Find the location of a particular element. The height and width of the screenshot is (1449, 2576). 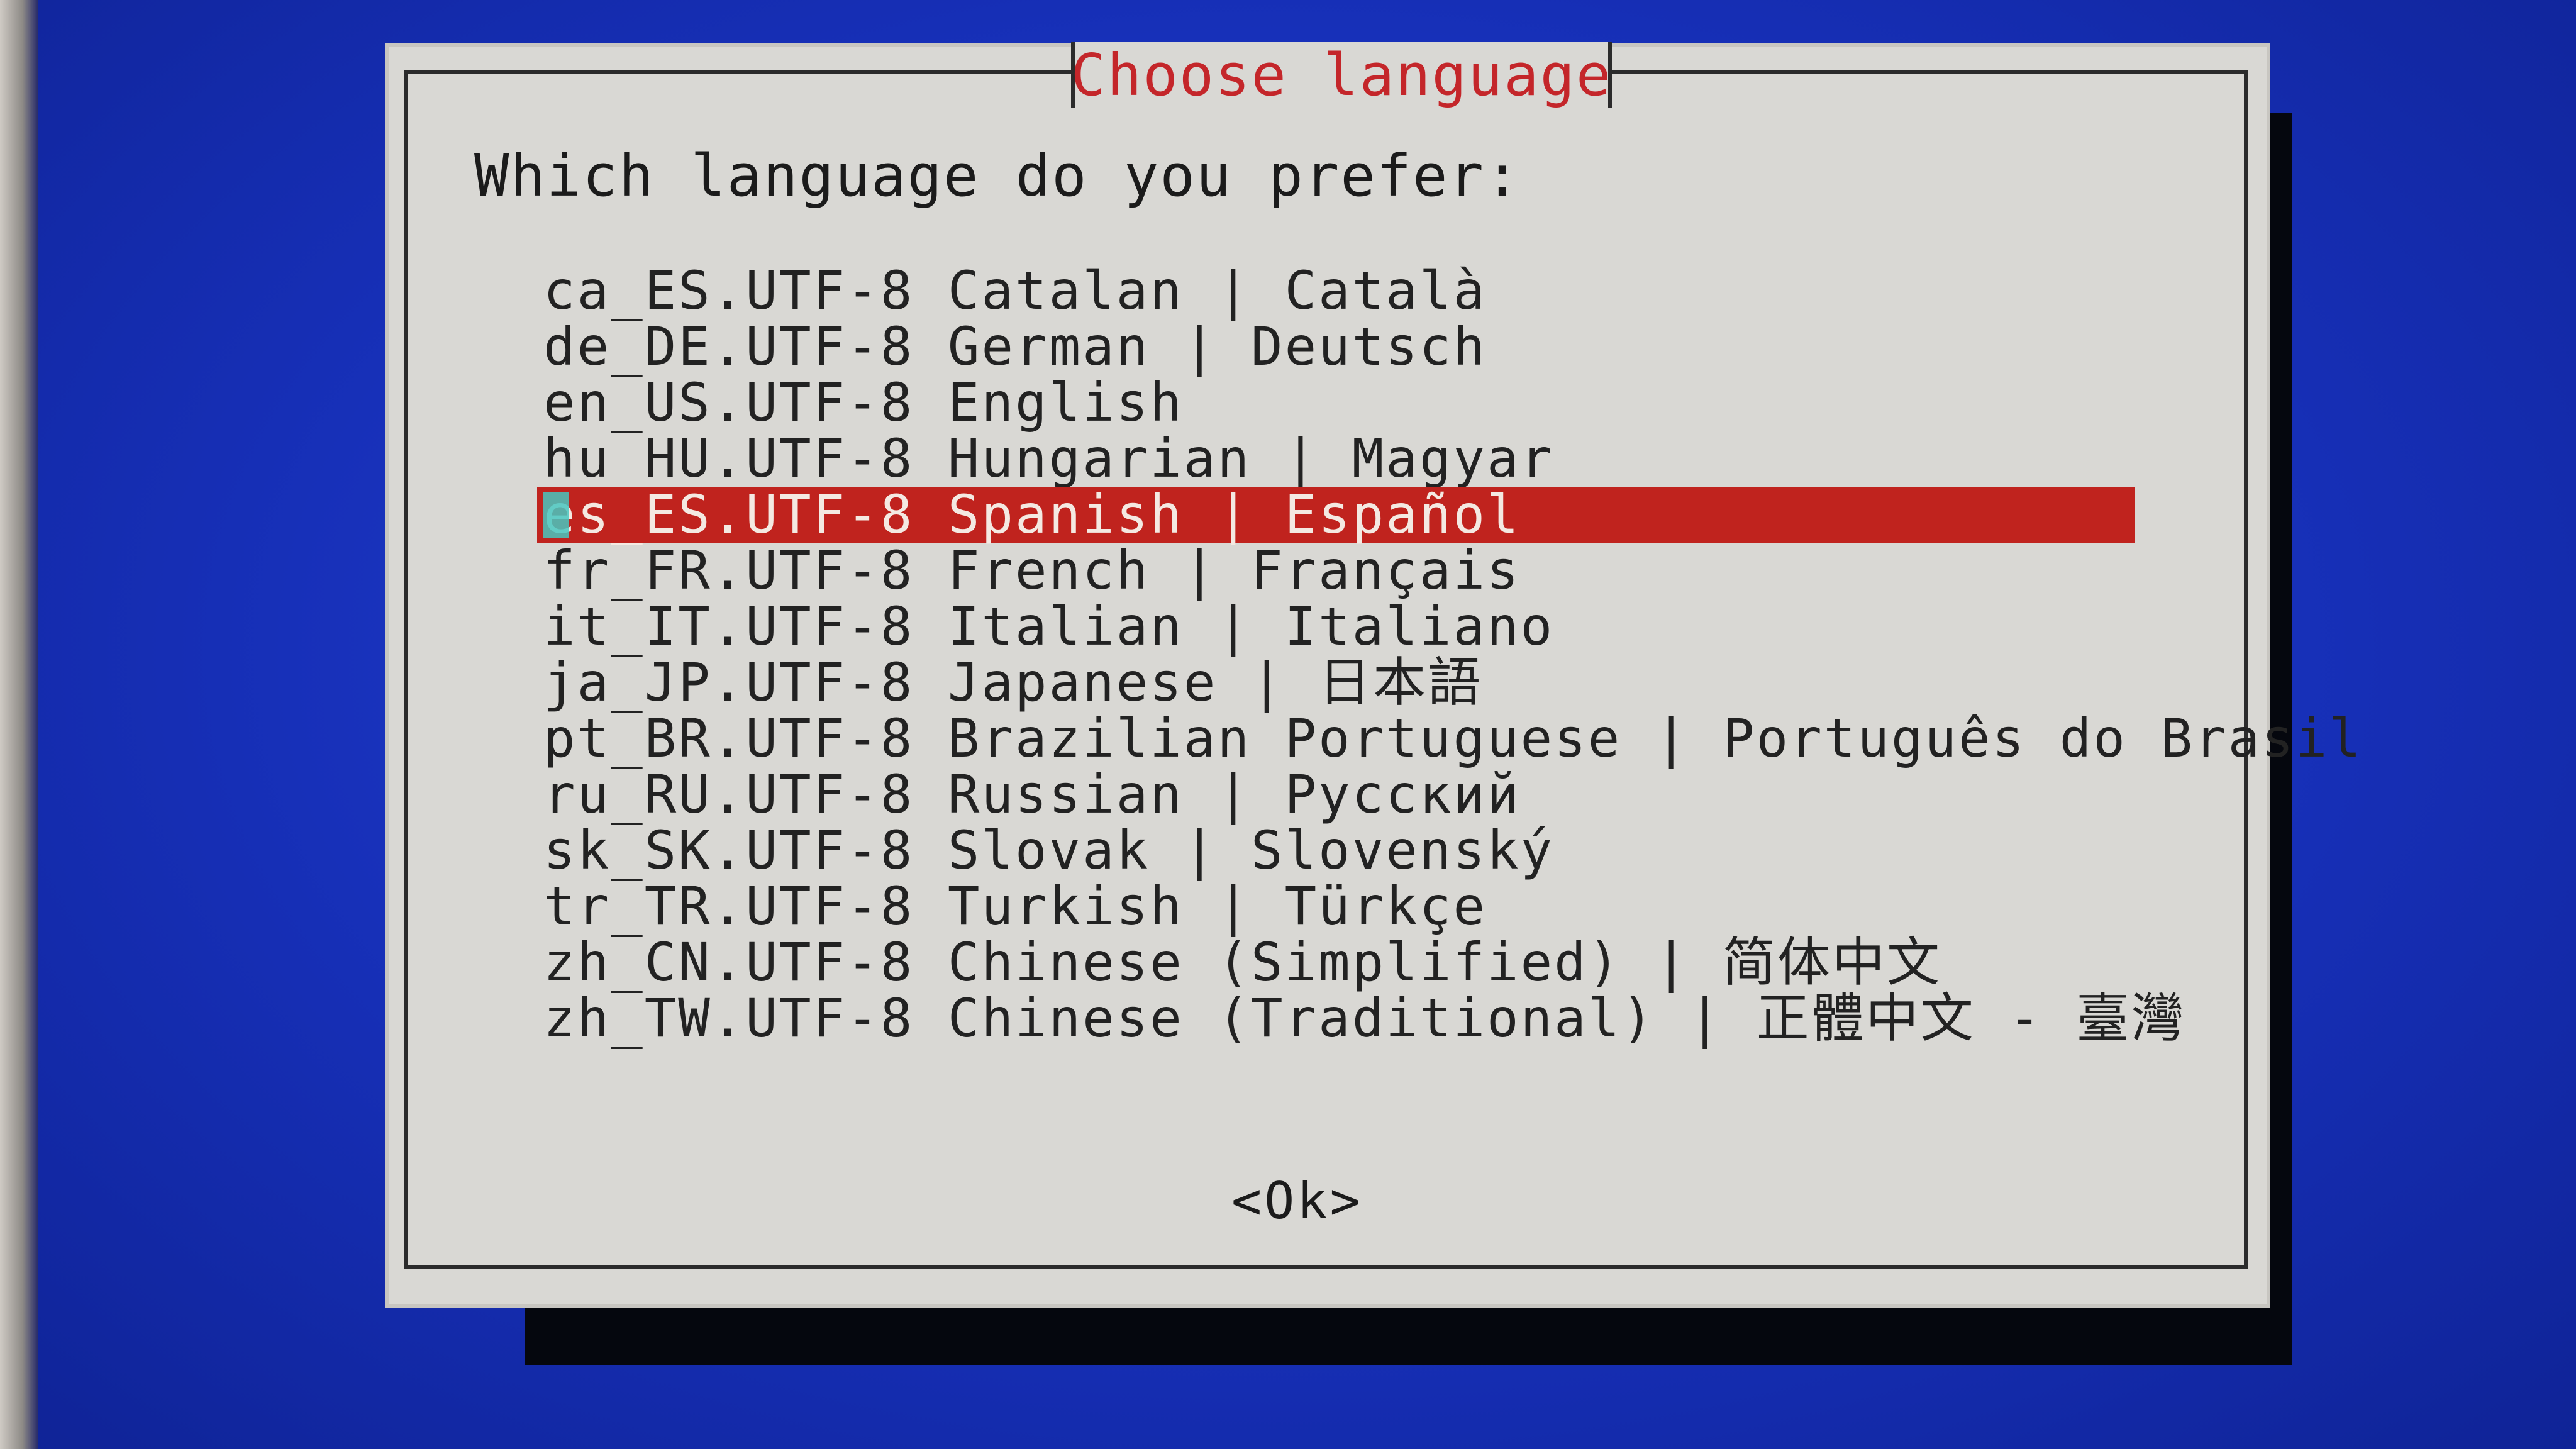

language-label: es_ES.UTF-8 Spanish | Español is located at coordinates (1032, 514).